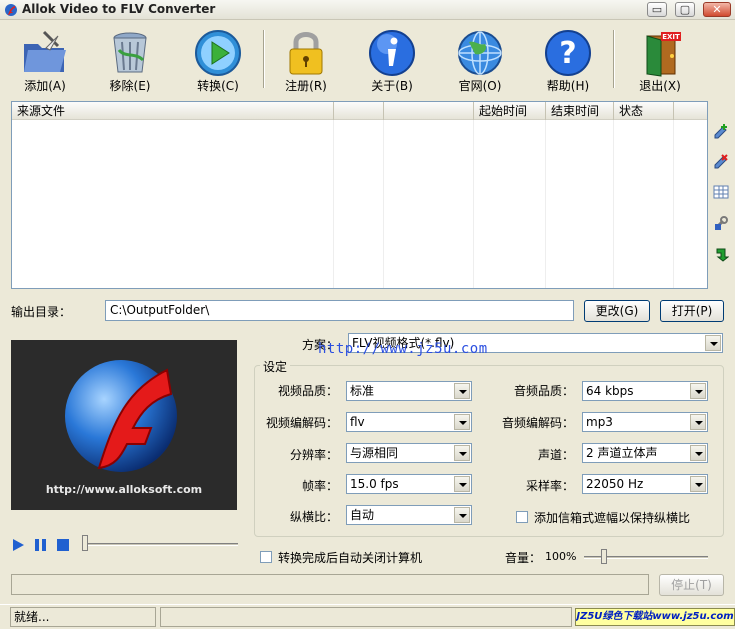 This screenshot has height=629, width=735. I want to click on exit-door-icon: EXIT, so click(663, 54).